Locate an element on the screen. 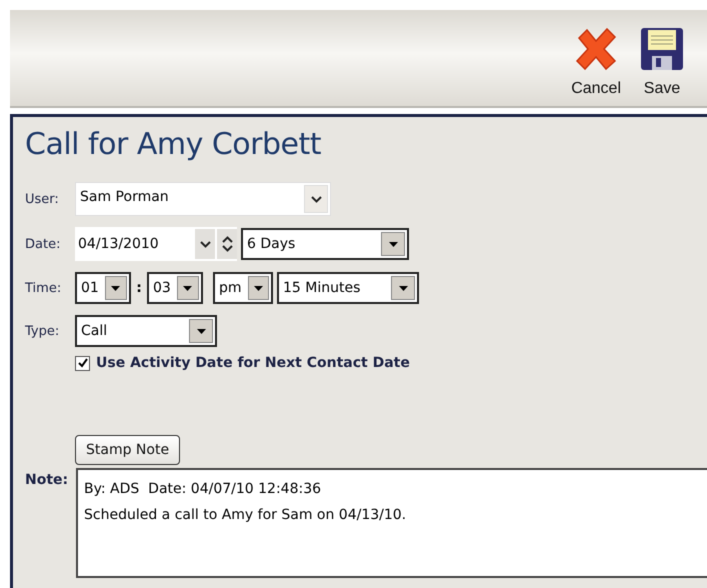  calendar-dropdown-button is located at coordinates (205, 244).